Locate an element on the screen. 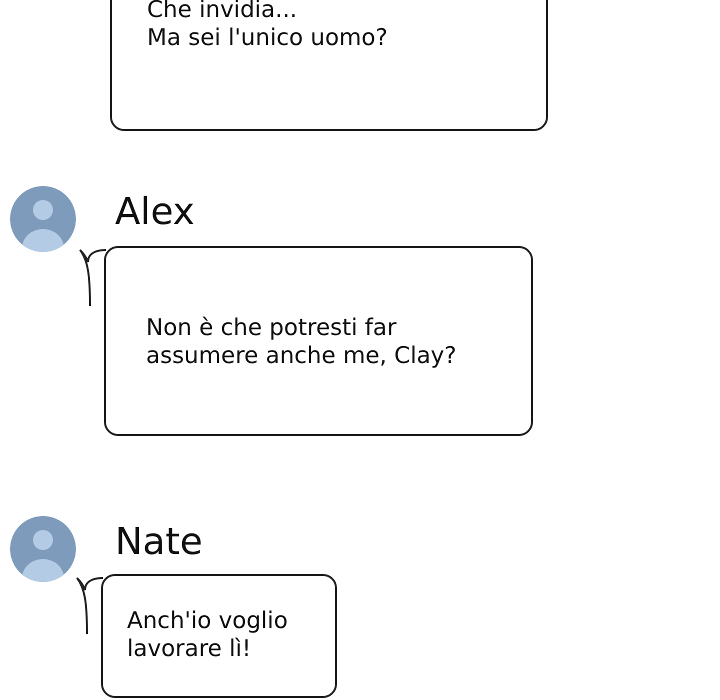 This screenshot has height=700, width=720. message-text: Ma sei l'unico uomo? is located at coordinates (268, 38).